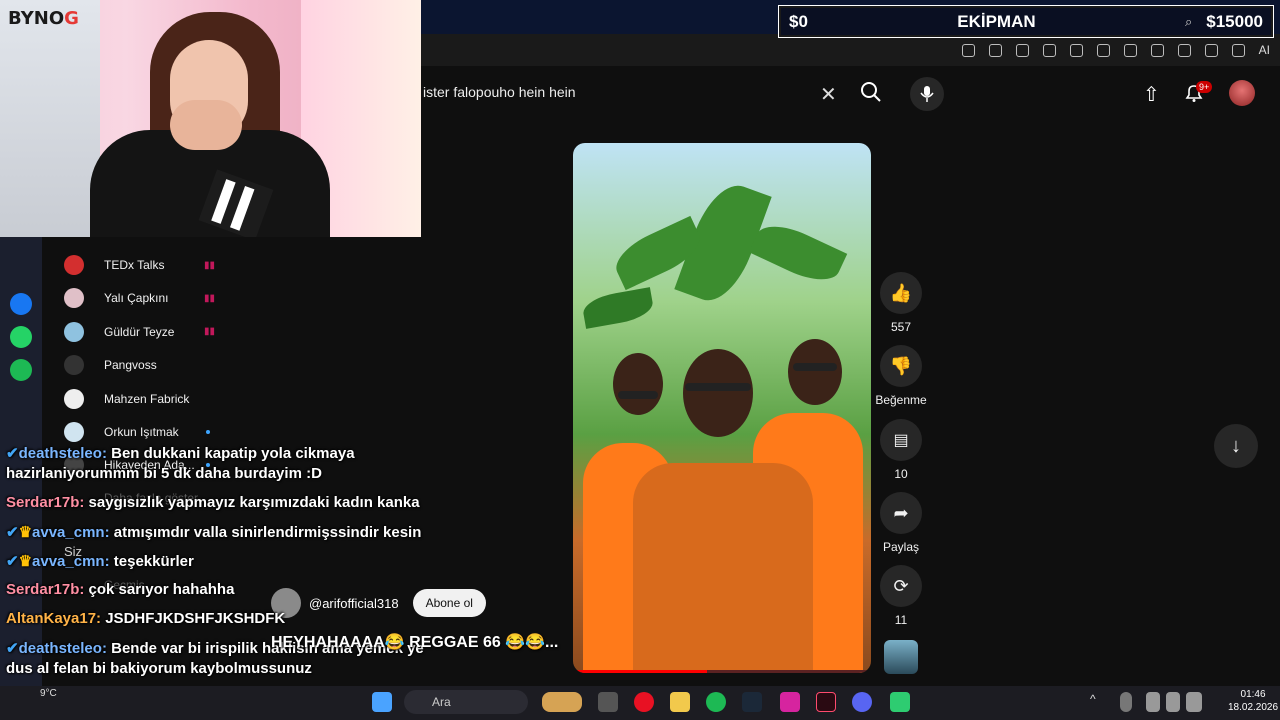 The image size is (1280, 720). What do you see at coordinates (680, 702) in the screenshot?
I see `folder-icon` at bounding box center [680, 702].